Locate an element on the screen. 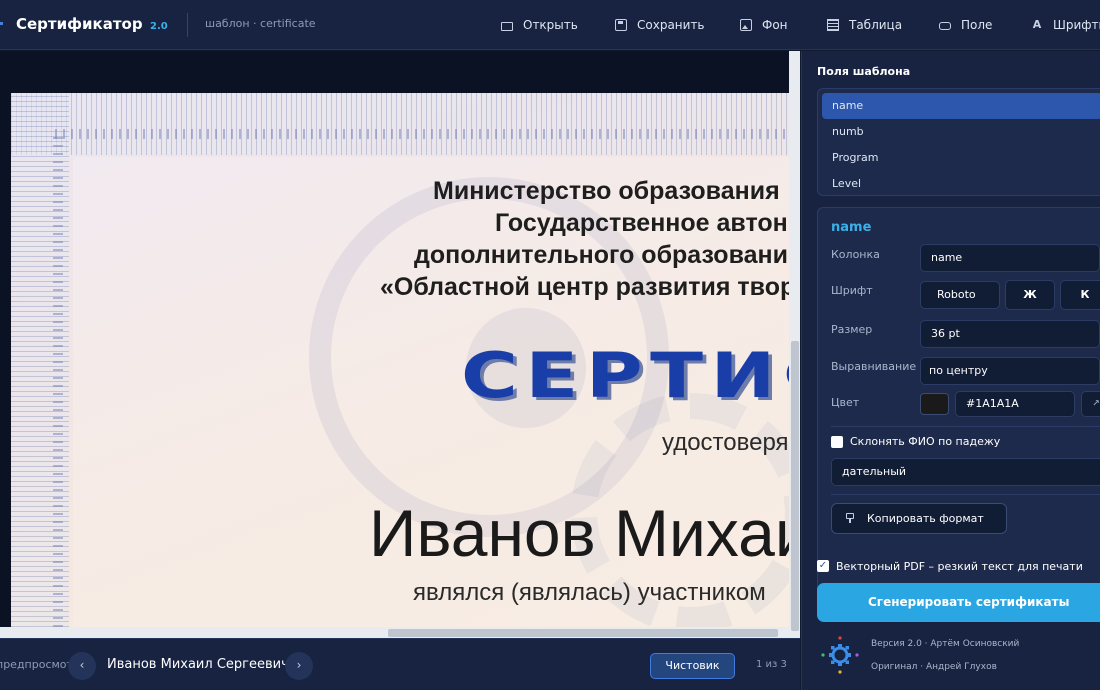  field-label: Поле is located at coordinates (977, 25).